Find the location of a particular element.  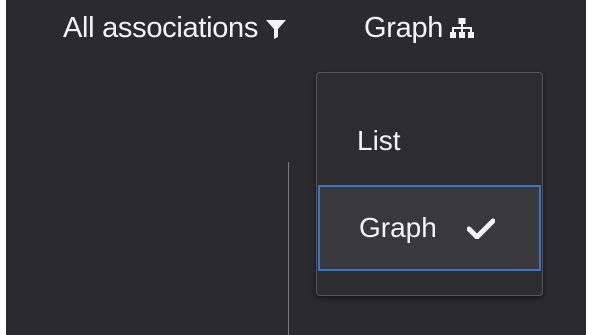

menu-option-list: List is located at coordinates (429, 141).